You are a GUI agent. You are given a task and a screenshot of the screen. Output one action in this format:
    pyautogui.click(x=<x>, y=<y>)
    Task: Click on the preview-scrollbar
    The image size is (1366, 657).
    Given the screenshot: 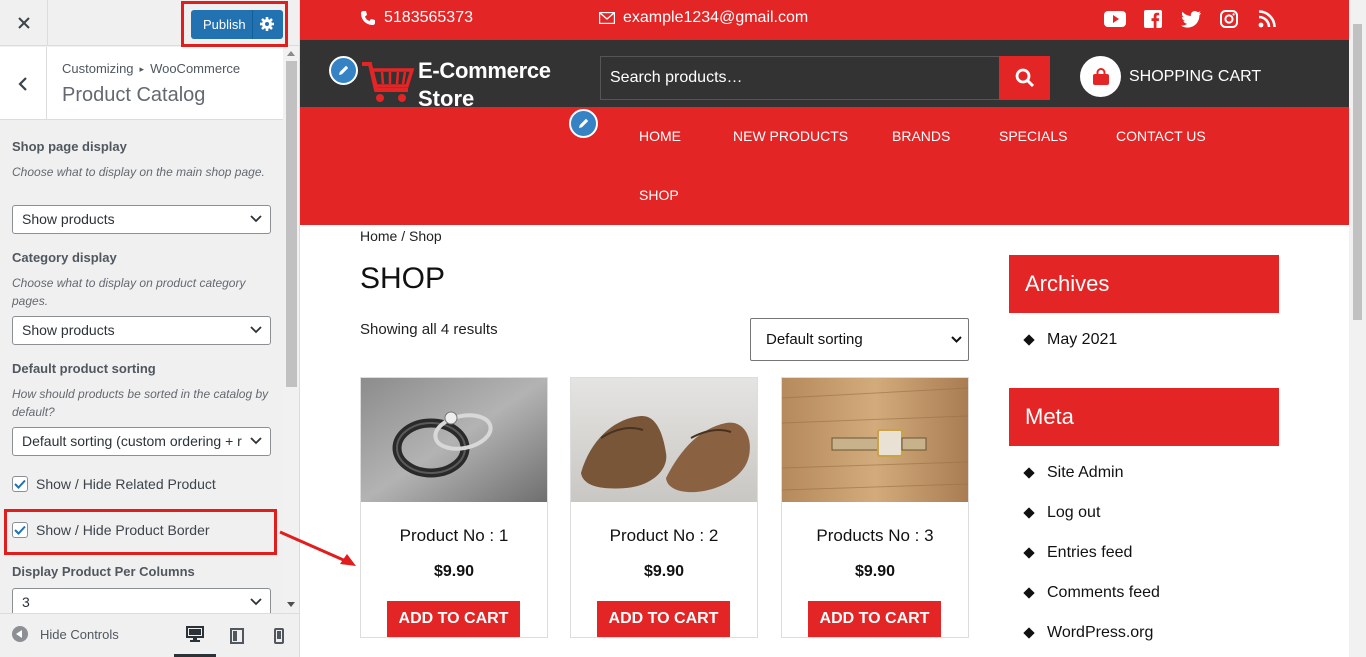 What is the action you would take?
    pyautogui.click(x=1357, y=328)
    